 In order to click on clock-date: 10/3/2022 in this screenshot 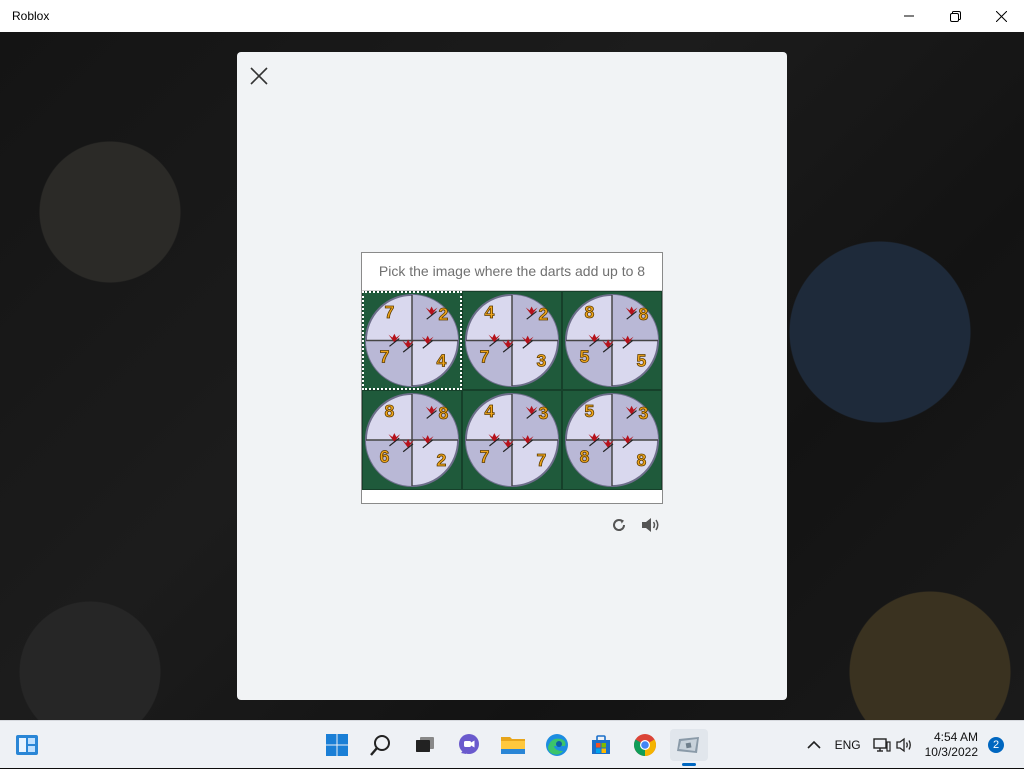, I will do `click(951, 752)`.